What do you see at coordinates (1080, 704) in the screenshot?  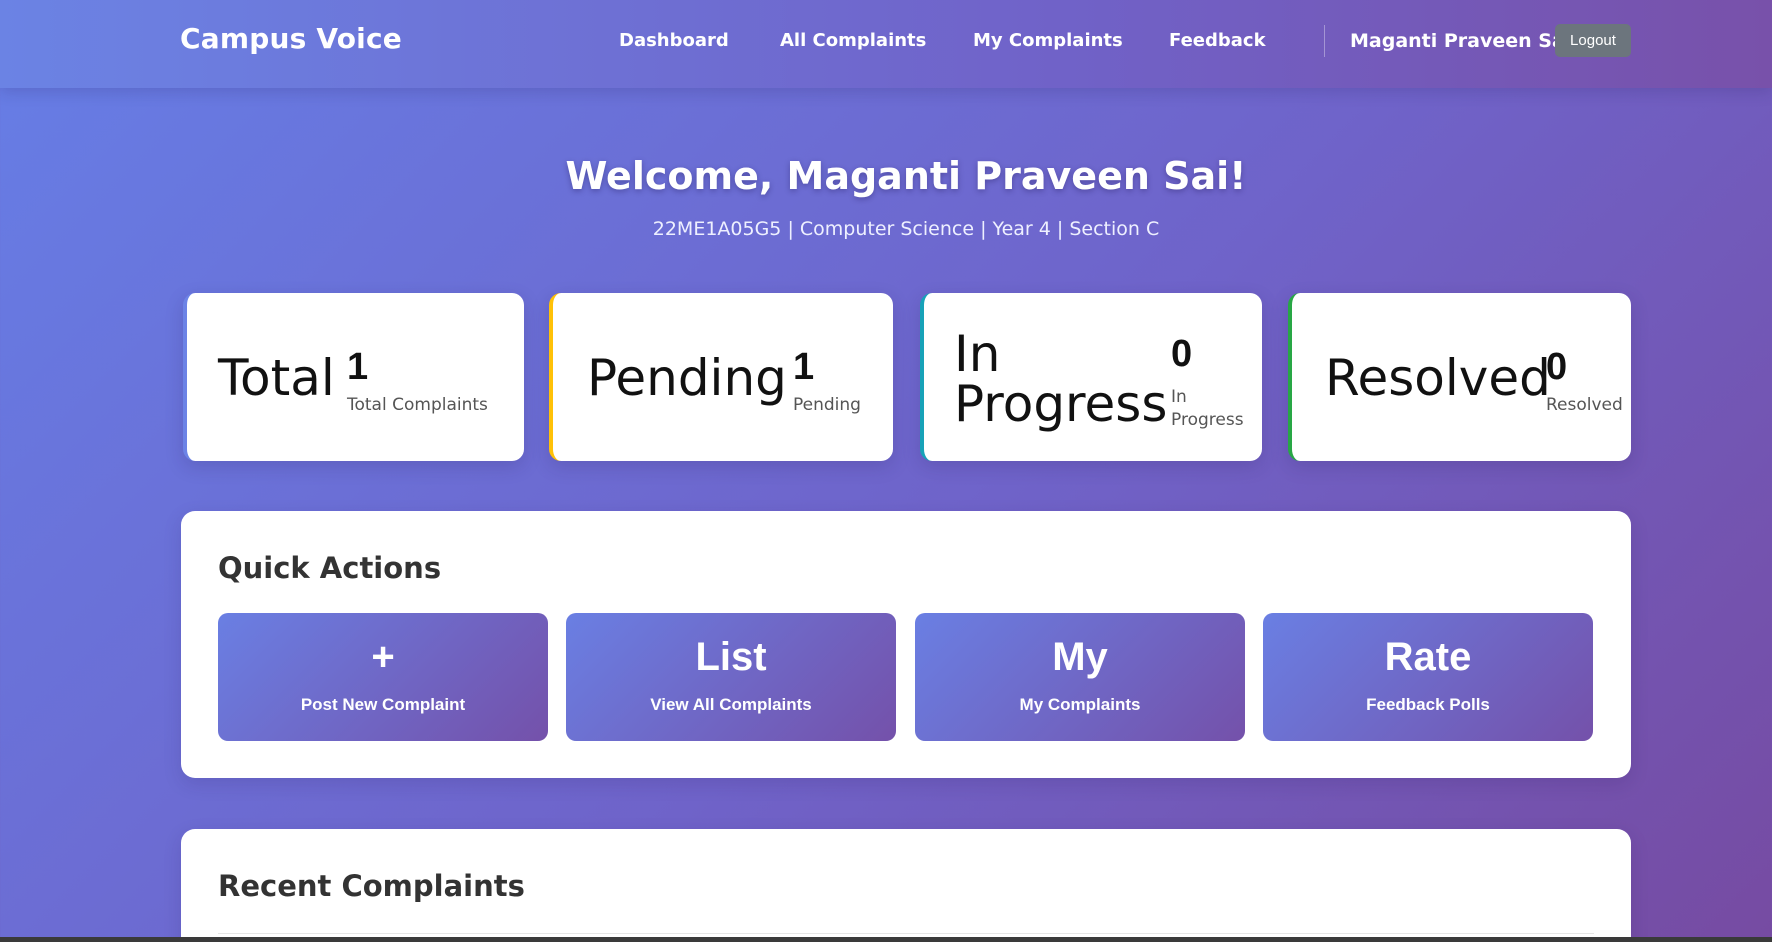 I see `action-label: My Complaints` at bounding box center [1080, 704].